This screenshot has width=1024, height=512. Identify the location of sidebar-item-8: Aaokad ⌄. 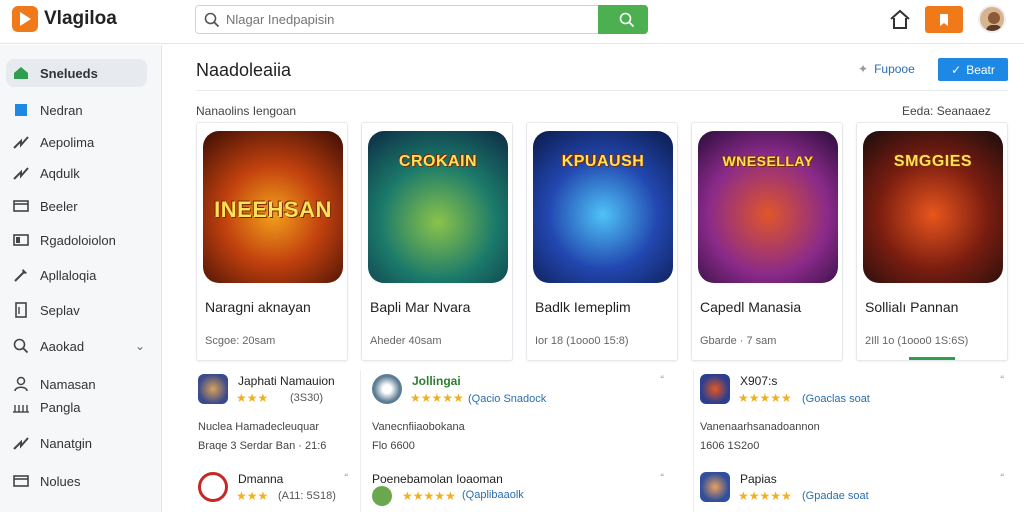
(76, 346).